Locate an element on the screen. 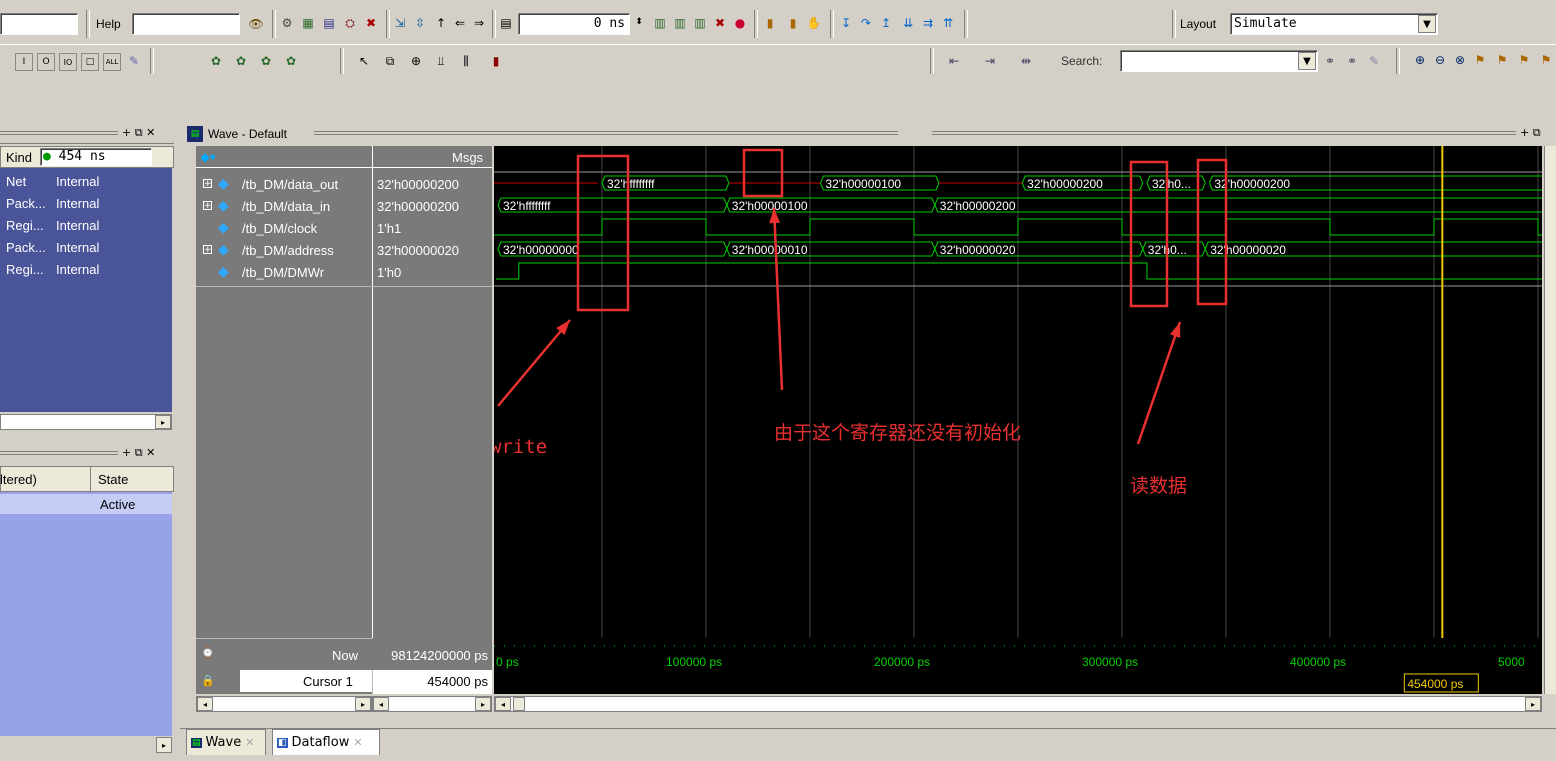 The height and width of the screenshot is (761, 1556). internal-icon: □ is located at coordinates (90, 62).